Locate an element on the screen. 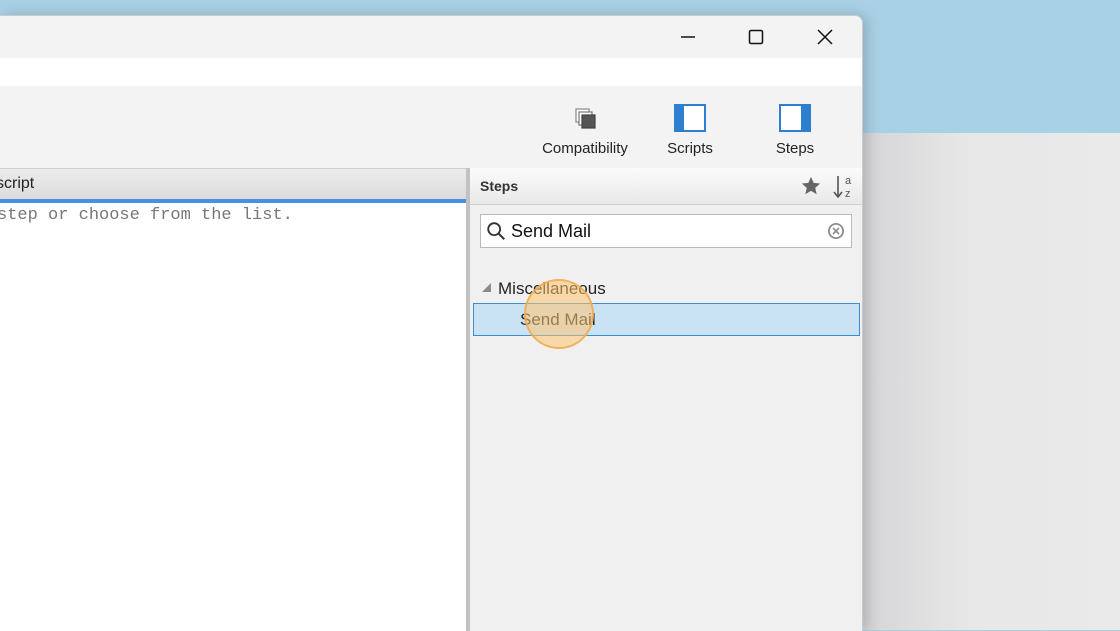 Image resolution: width=1120 pixels, height=631 pixels. step-item-send-mail: Send Mail is located at coordinates (666, 319).